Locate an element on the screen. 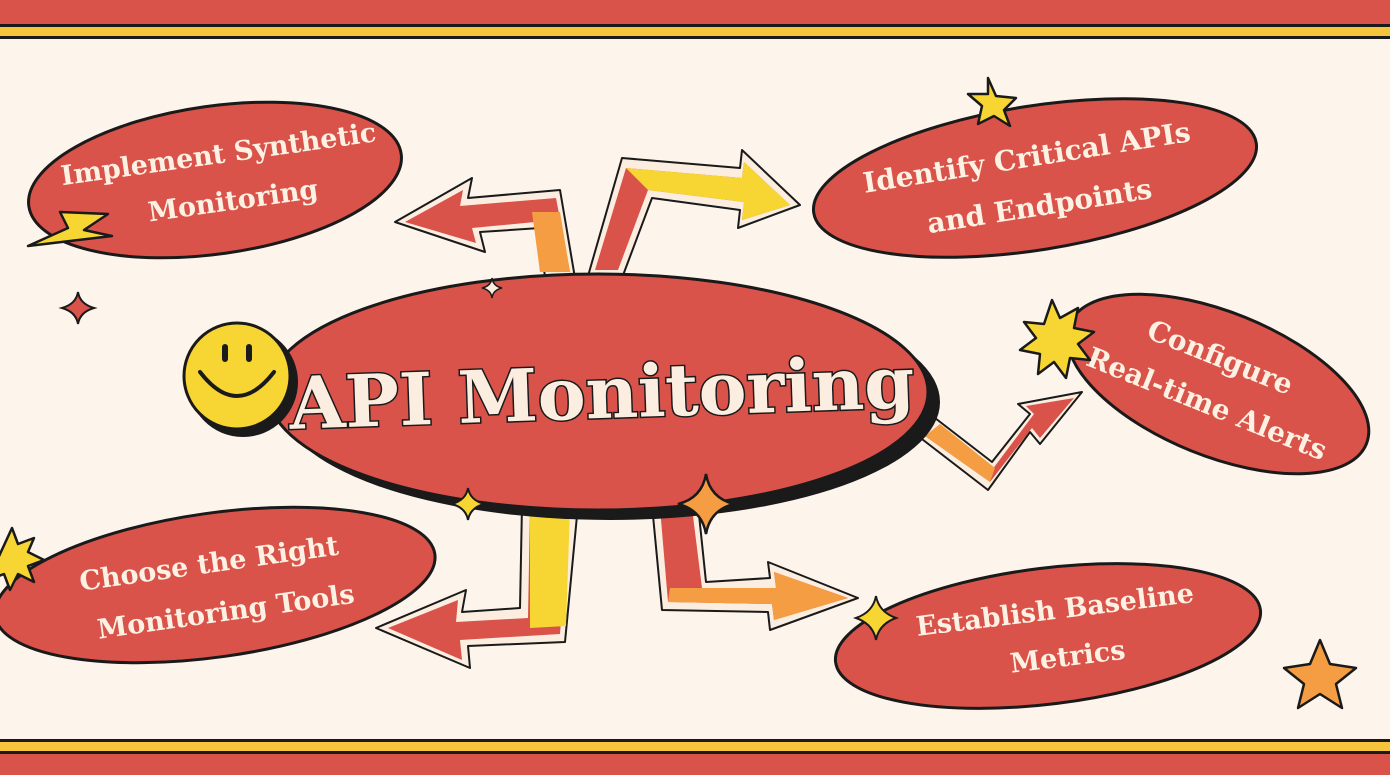  arrow-to-alerts is located at coordinates (1000, 441).